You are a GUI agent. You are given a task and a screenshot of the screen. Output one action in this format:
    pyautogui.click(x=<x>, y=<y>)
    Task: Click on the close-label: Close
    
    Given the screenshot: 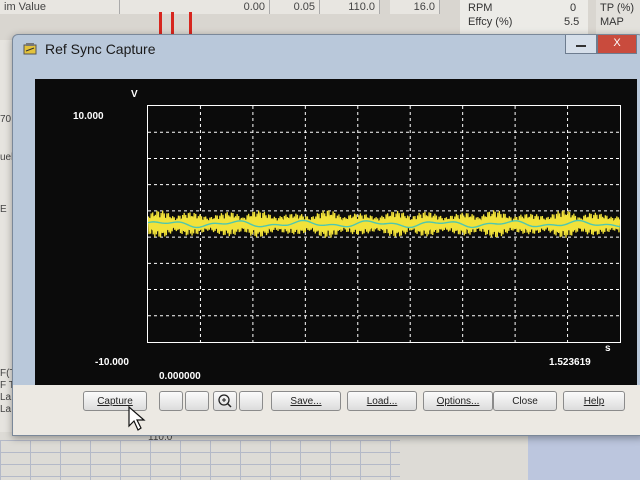 What is the action you would take?
    pyautogui.click(x=525, y=401)
    